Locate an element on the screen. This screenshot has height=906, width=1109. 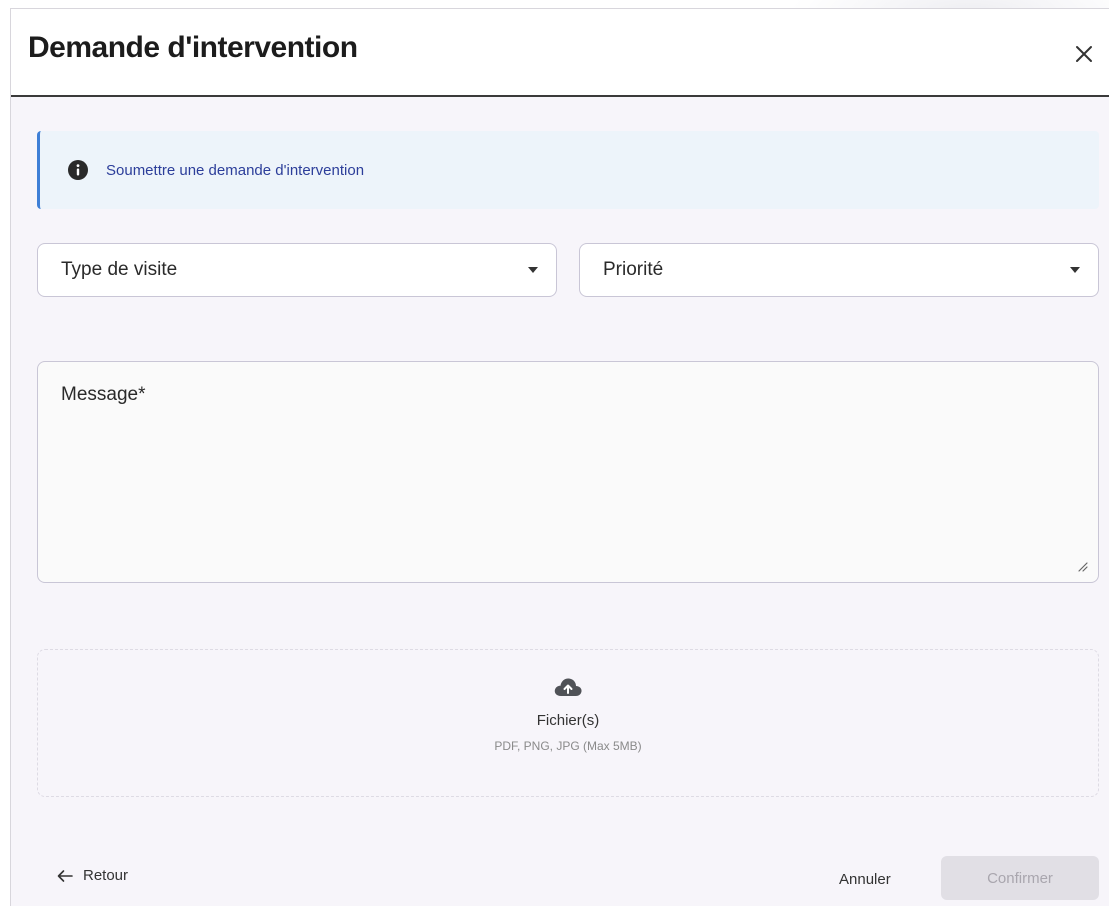
dialog-header: Demande d'intervention is located at coordinates (560, 53).